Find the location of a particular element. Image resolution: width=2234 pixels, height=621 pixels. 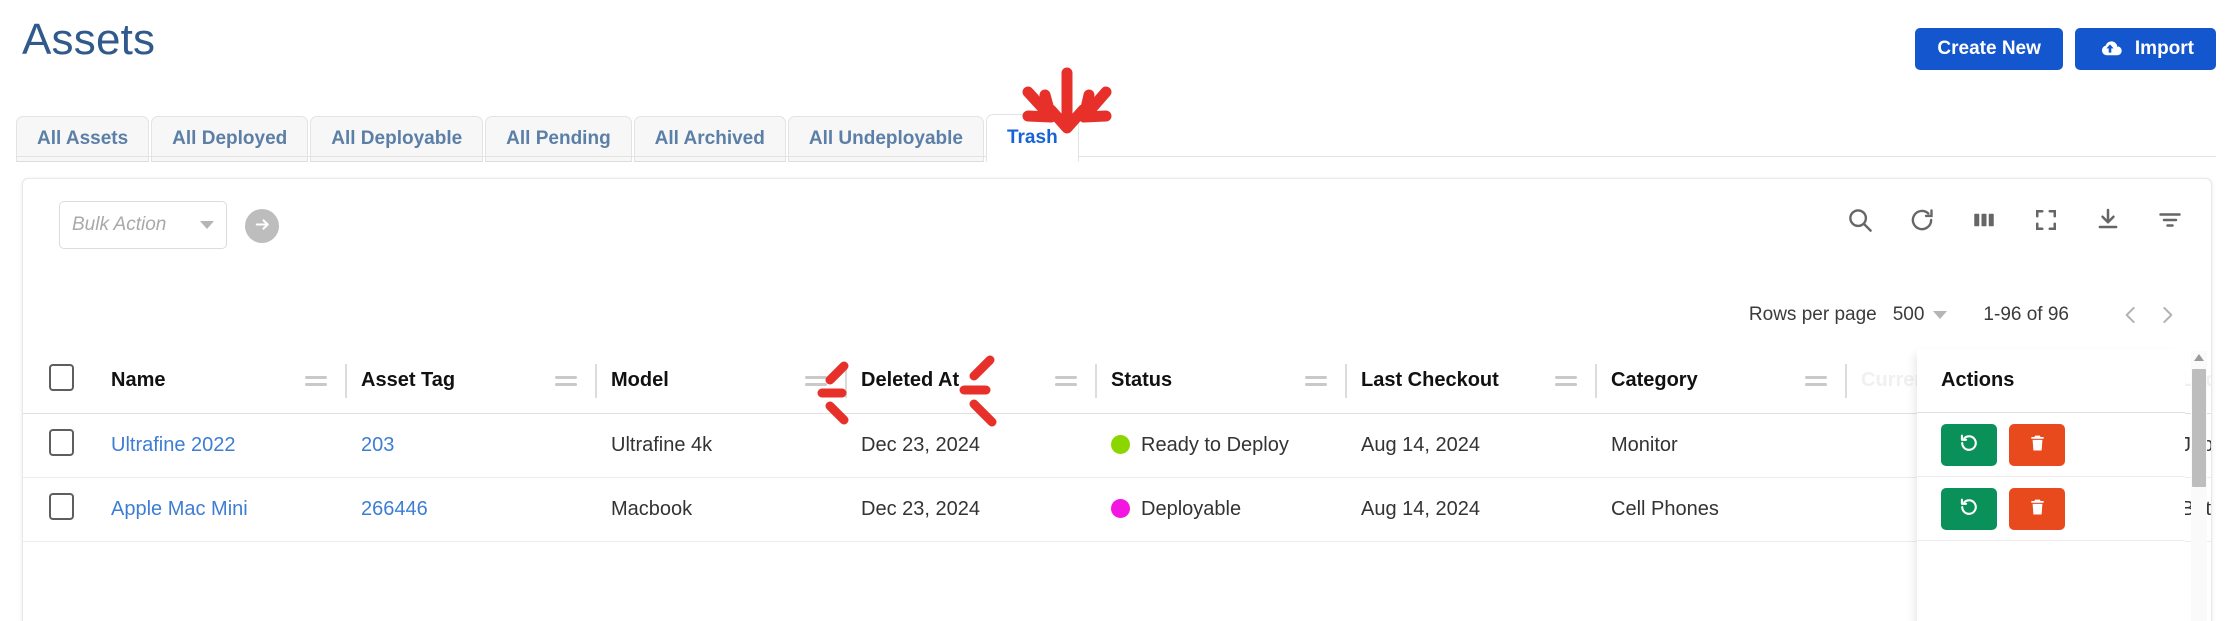

create-new-button: Create New is located at coordinates (1989, 49).